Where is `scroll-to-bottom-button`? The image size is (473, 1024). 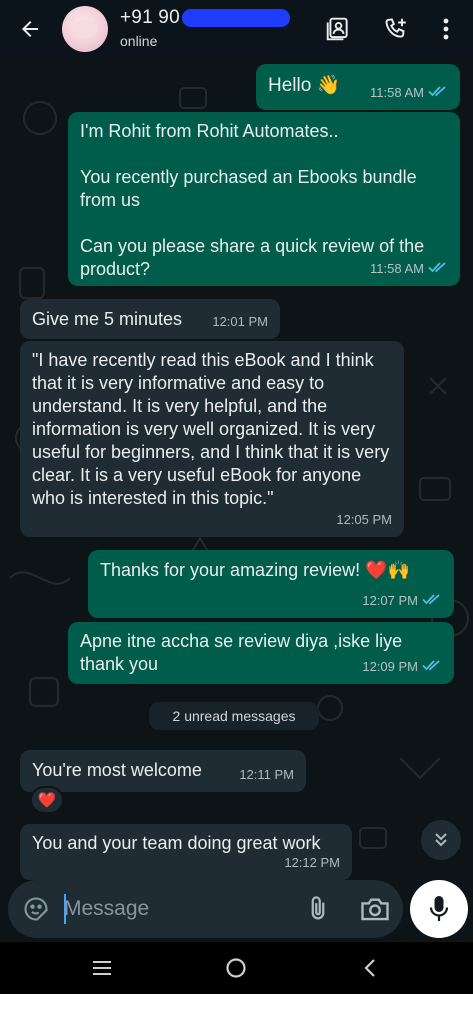
scroll-to-bottom-button is located at coordinates (441, 840).